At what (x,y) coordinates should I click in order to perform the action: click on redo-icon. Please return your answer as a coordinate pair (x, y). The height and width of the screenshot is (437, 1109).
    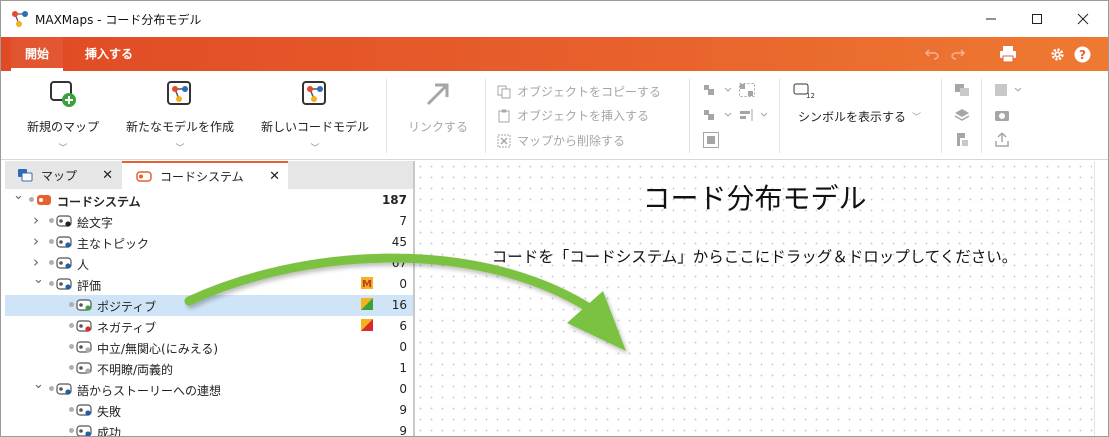
    Looking at the image, I should click on (958, 54).